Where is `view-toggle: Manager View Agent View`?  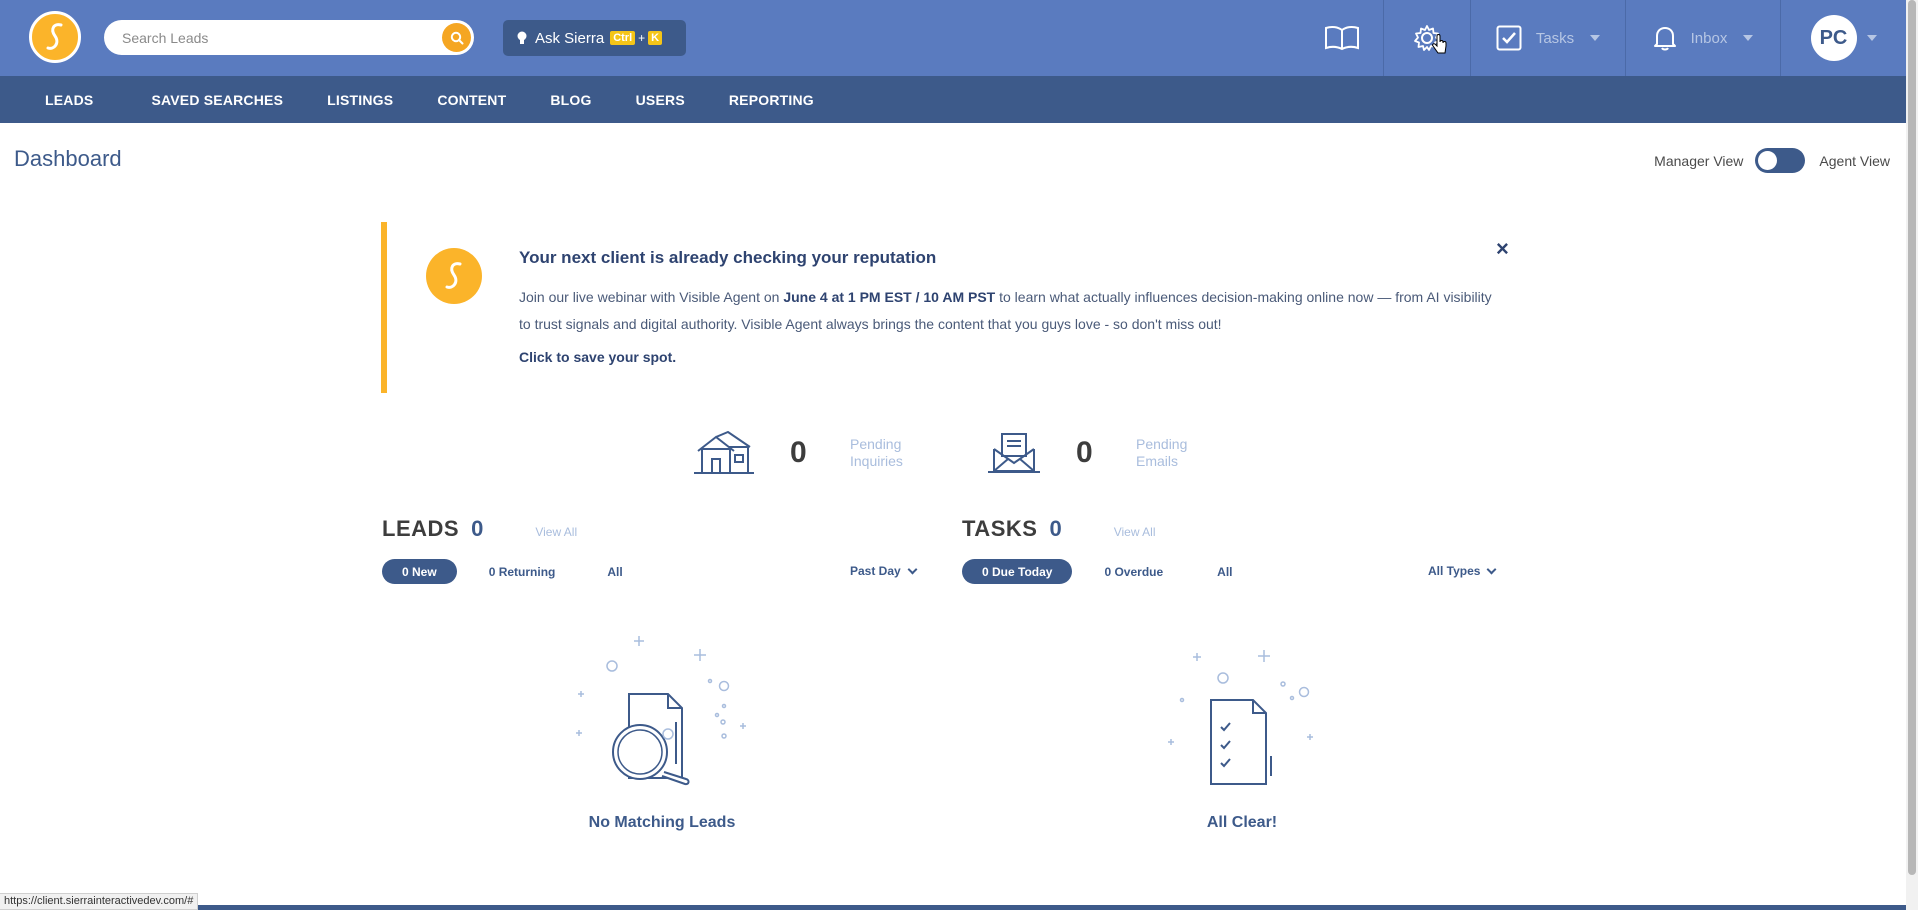
view-toggle: Manager View Agent View is located at coordinates (1772, 160).